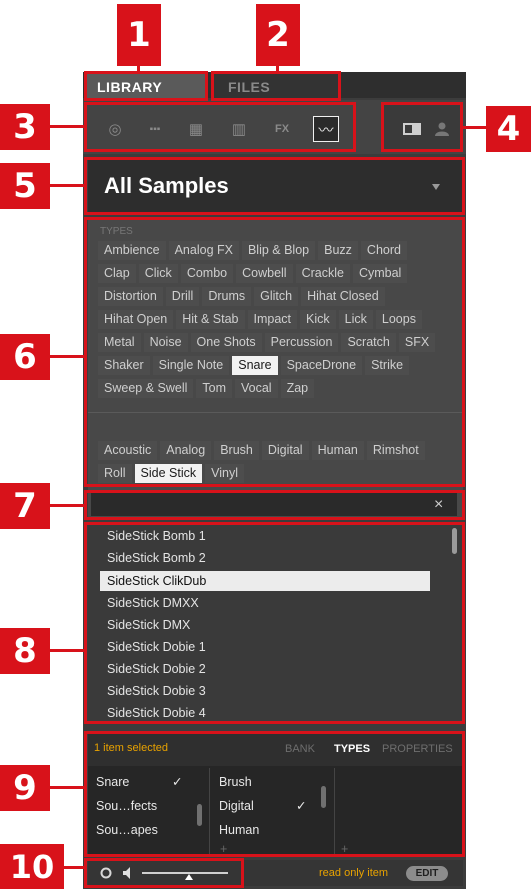 The height and width of the screenshot is (889, 531). I want to click on highlight-file-type-selector, so click(422, 127).